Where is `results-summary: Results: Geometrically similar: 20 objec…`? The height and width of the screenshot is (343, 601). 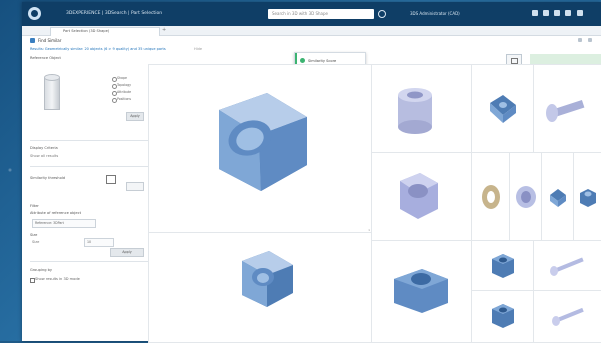
results-summary: Results: Geometrically similar: 20 objec… is located at coordinates (98, 49).